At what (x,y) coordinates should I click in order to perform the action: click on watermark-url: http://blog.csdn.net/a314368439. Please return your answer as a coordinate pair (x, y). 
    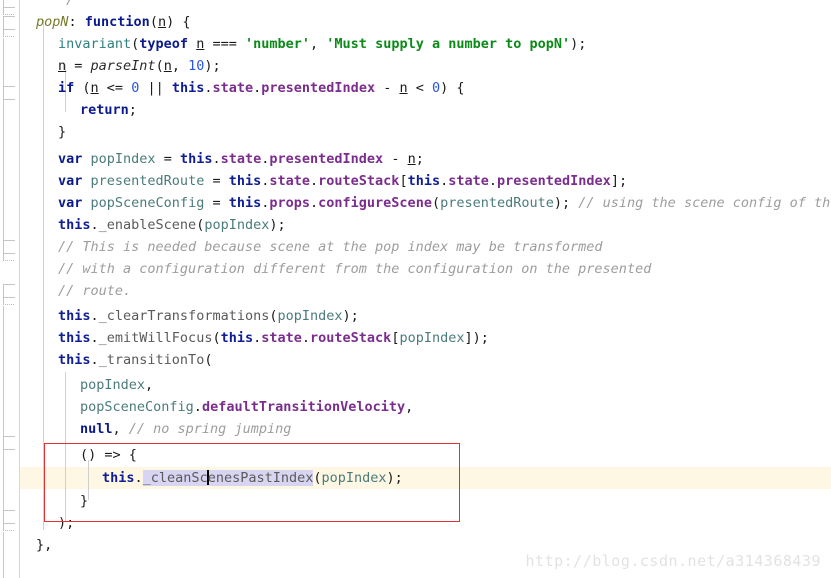
    Looking at the image, I should click on (673, 561).